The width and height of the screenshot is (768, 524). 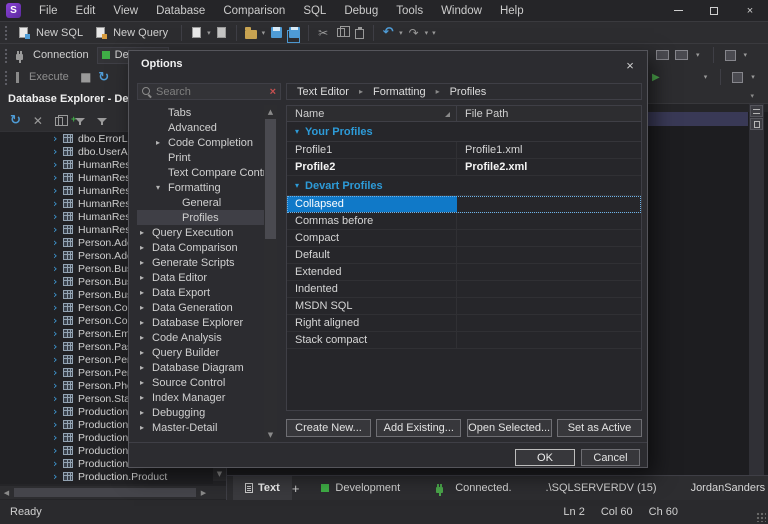 I want to click on profile-group-header: Your Profiles, so click(x=464, y=132).